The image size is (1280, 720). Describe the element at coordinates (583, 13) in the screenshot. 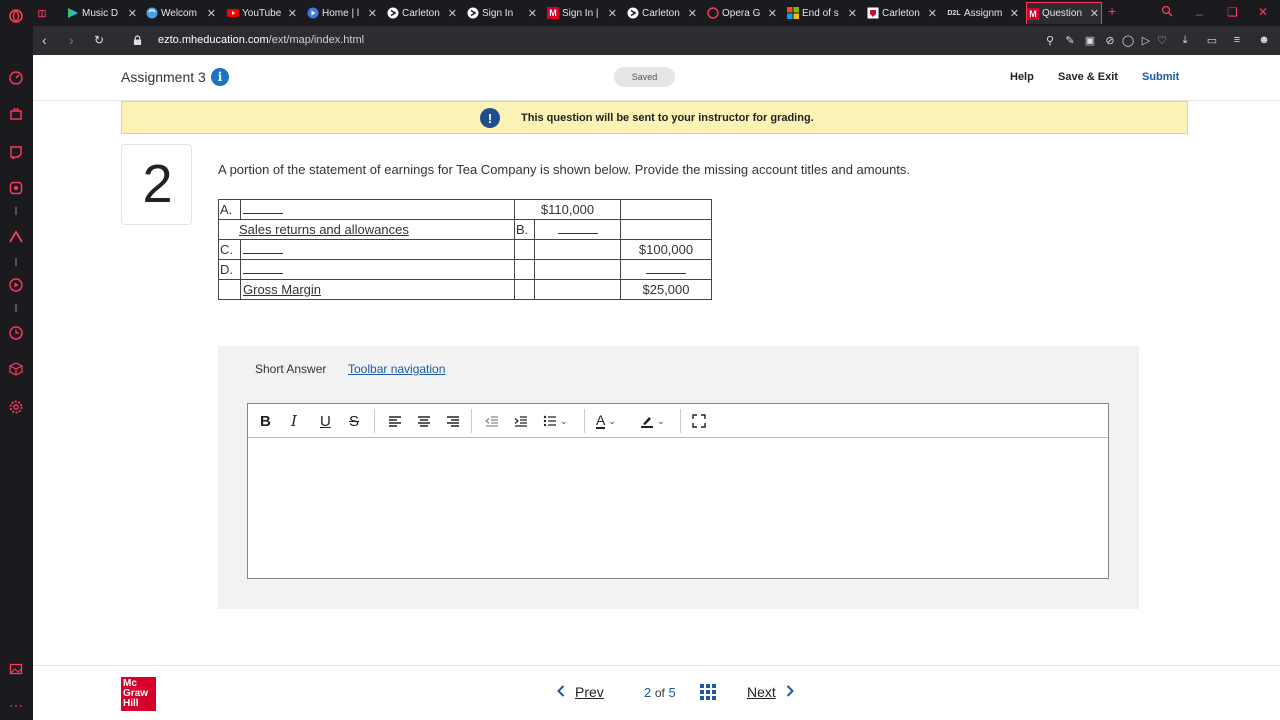

I see `tab-sign-in-2: M Sign In | ✕` at that location.